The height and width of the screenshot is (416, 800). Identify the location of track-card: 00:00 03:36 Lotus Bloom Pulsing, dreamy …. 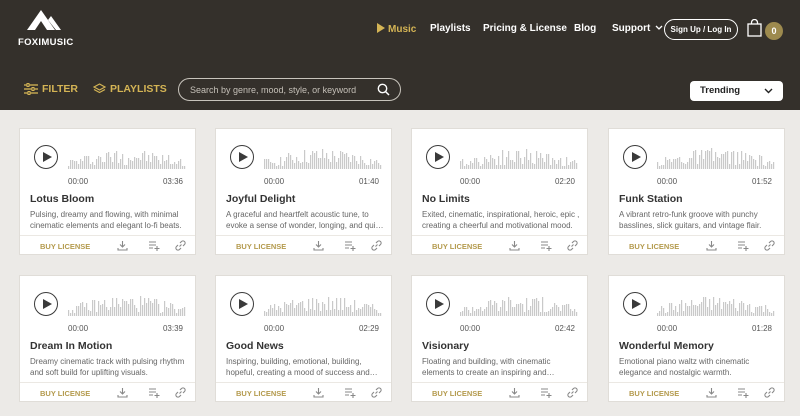
(107, 191).